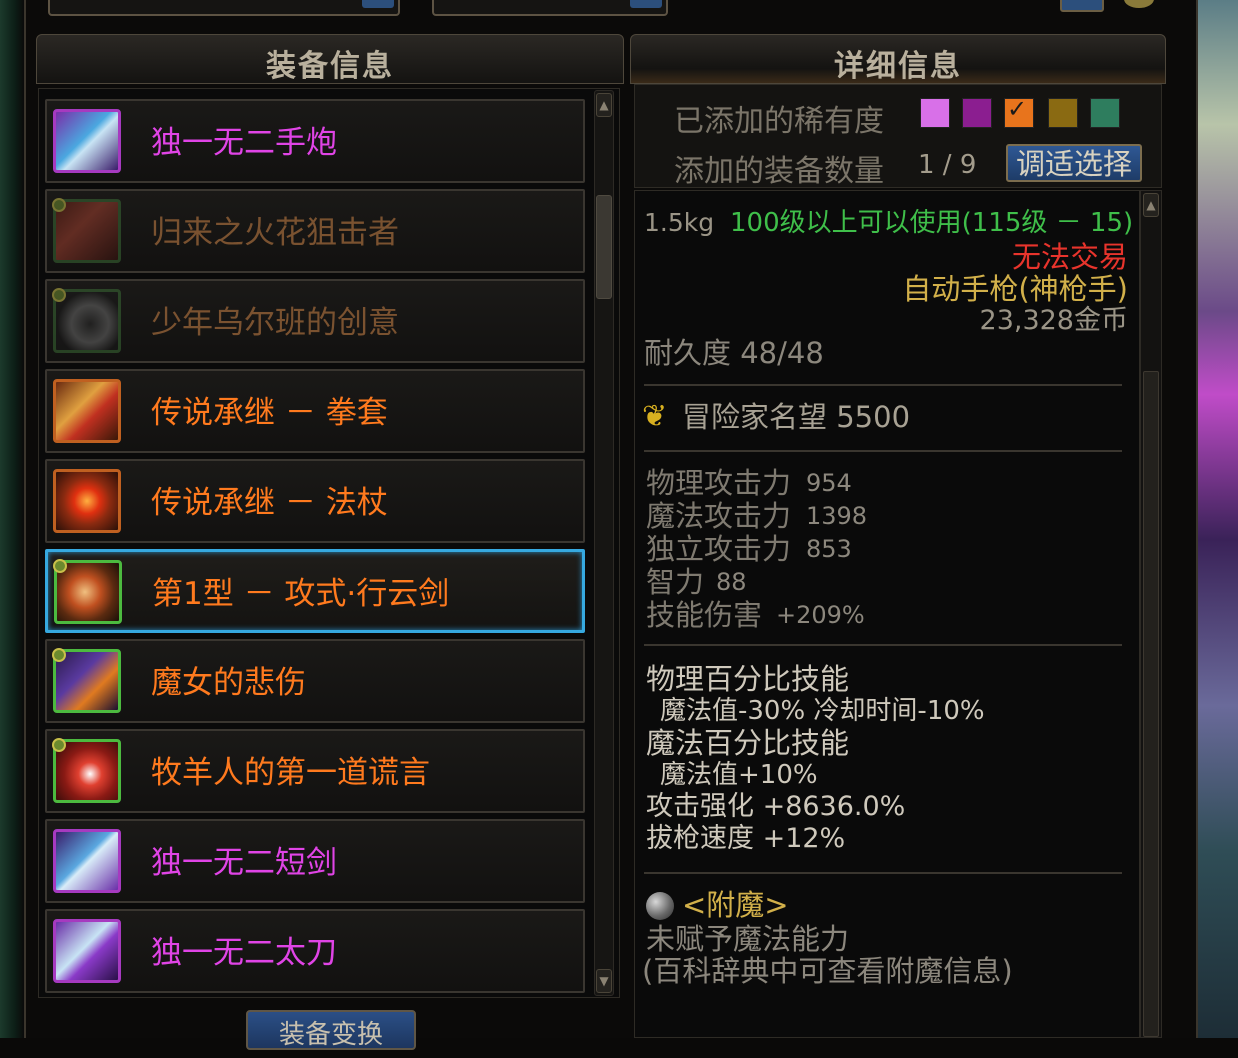  What do you see at coordinates (1063, 113) in the screenshot?
I see `rarity-swatch-rare` at bounding box center [1063, 113].